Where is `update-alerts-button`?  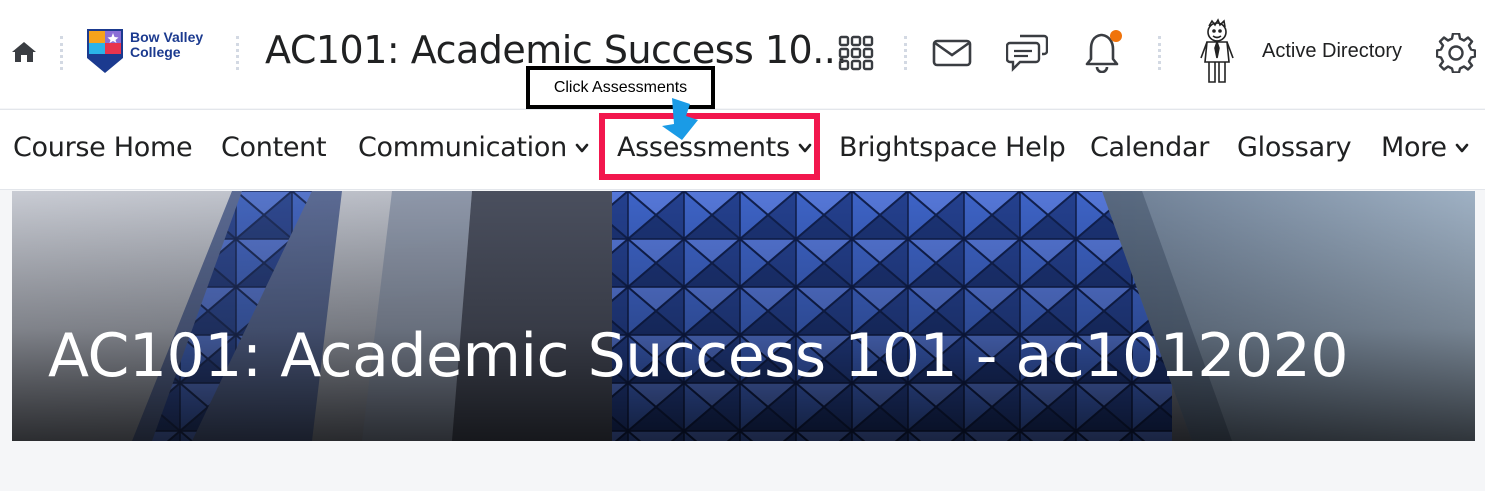 update-alerts-button is located at coordinates (1103, 51).